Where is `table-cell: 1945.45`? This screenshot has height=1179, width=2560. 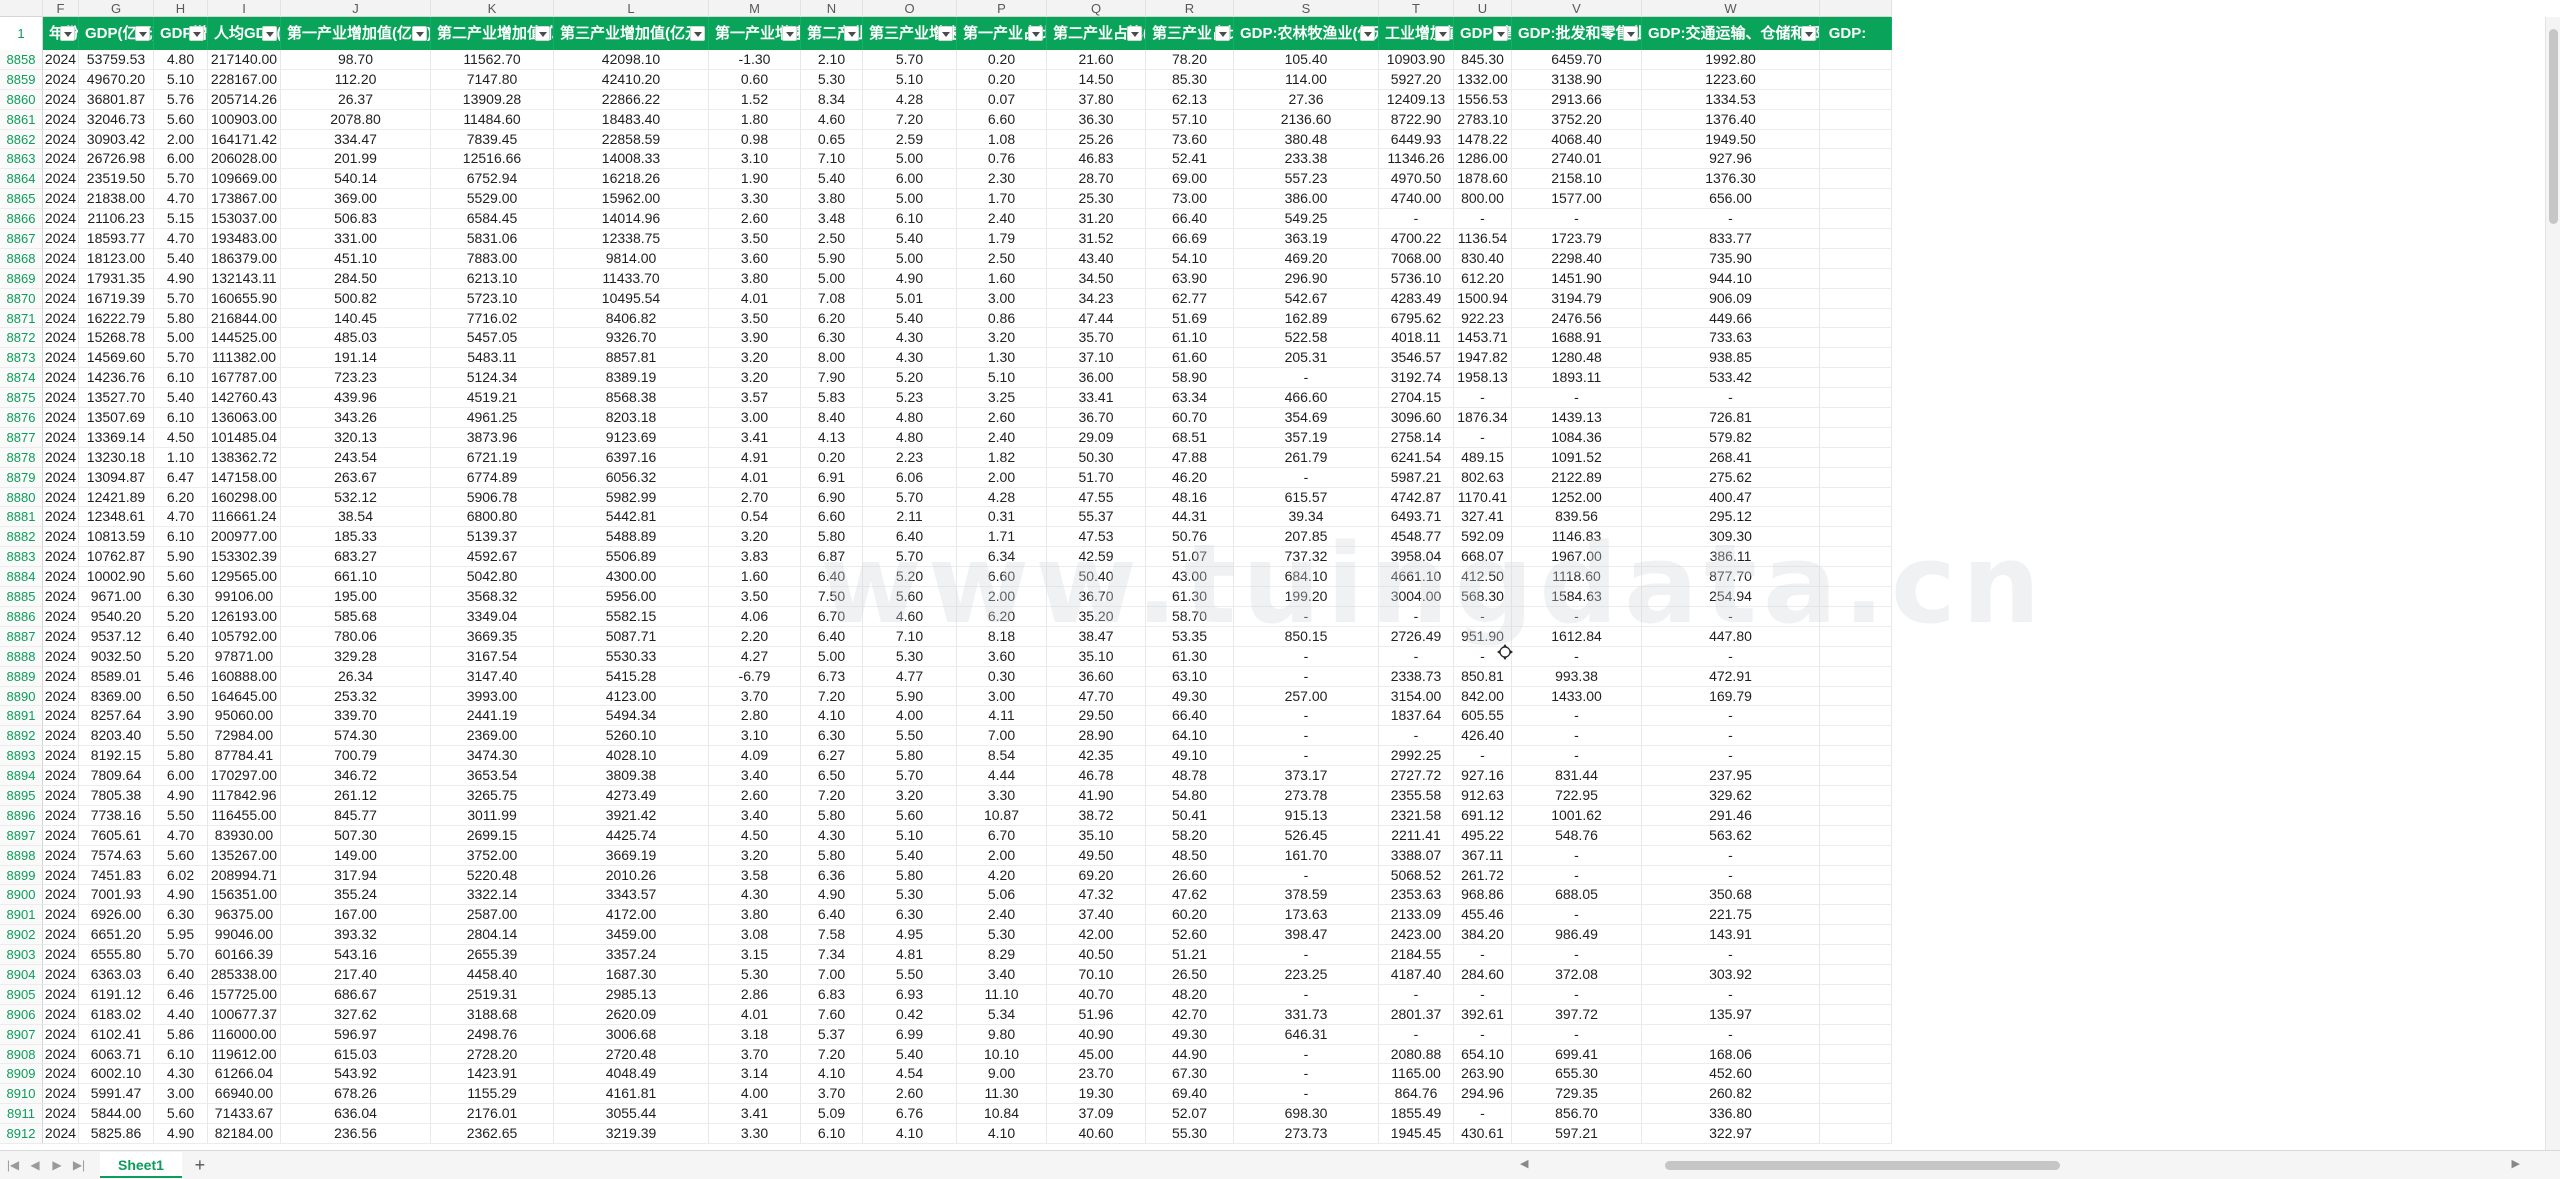
table-cell: 1945.45 is located at coordinates (1416, 1134).